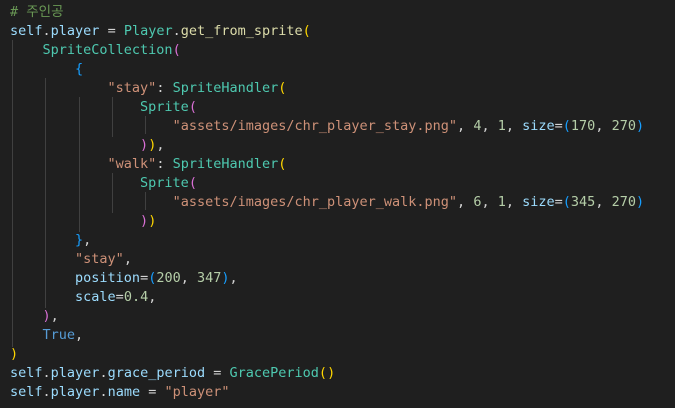  I want to click on code-token: {, so click(79, 69).